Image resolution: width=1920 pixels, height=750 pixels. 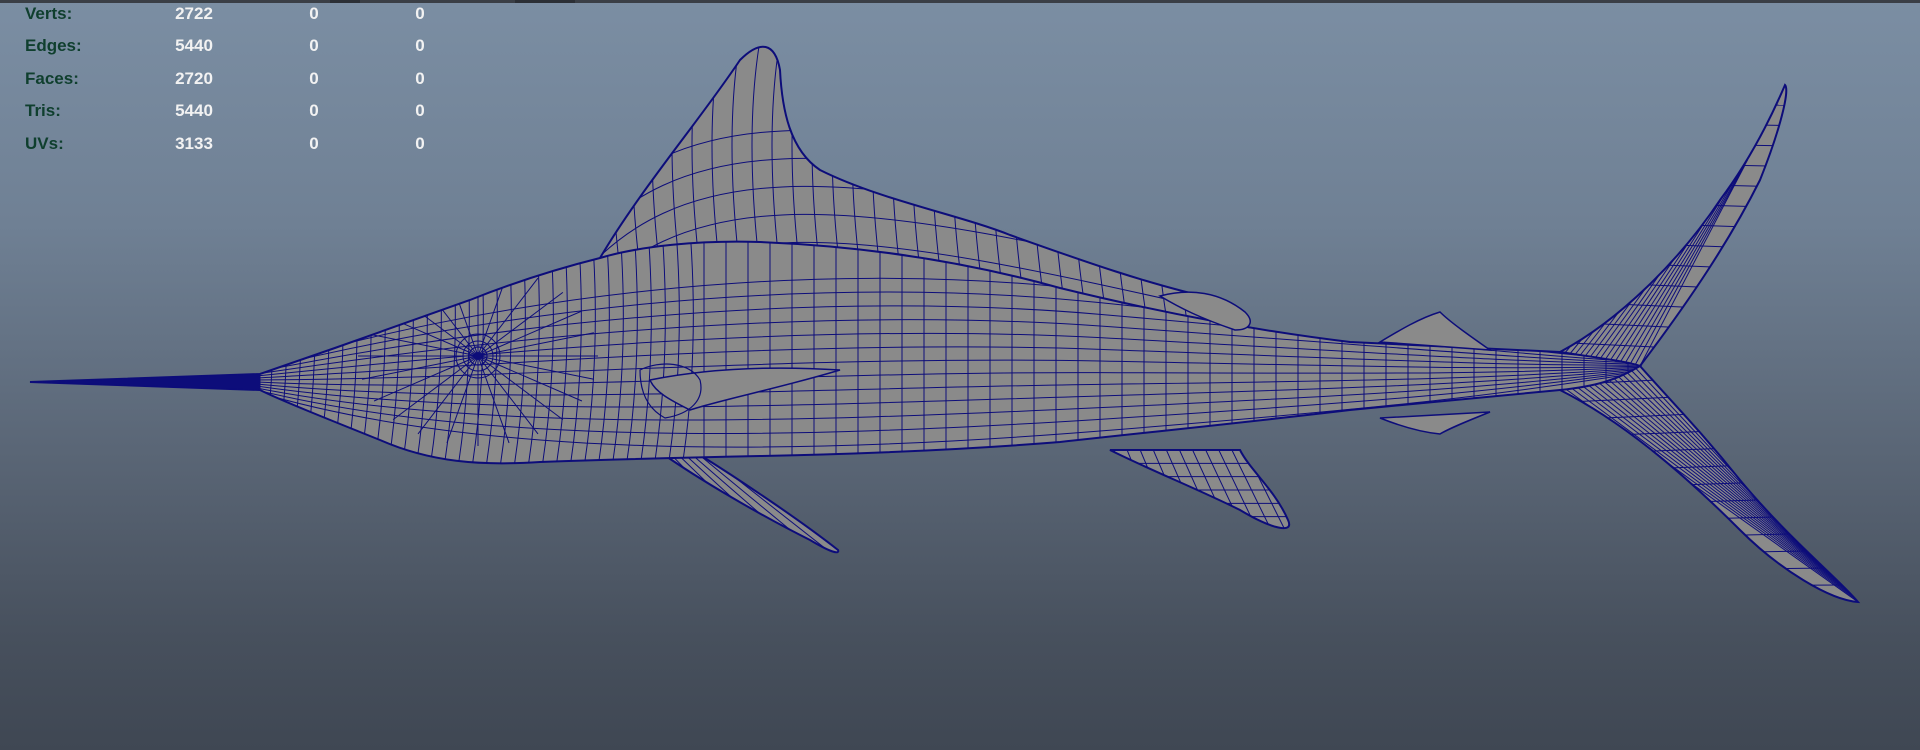 I want to click on hud-label: Faces:, so click(x=52, y=78).